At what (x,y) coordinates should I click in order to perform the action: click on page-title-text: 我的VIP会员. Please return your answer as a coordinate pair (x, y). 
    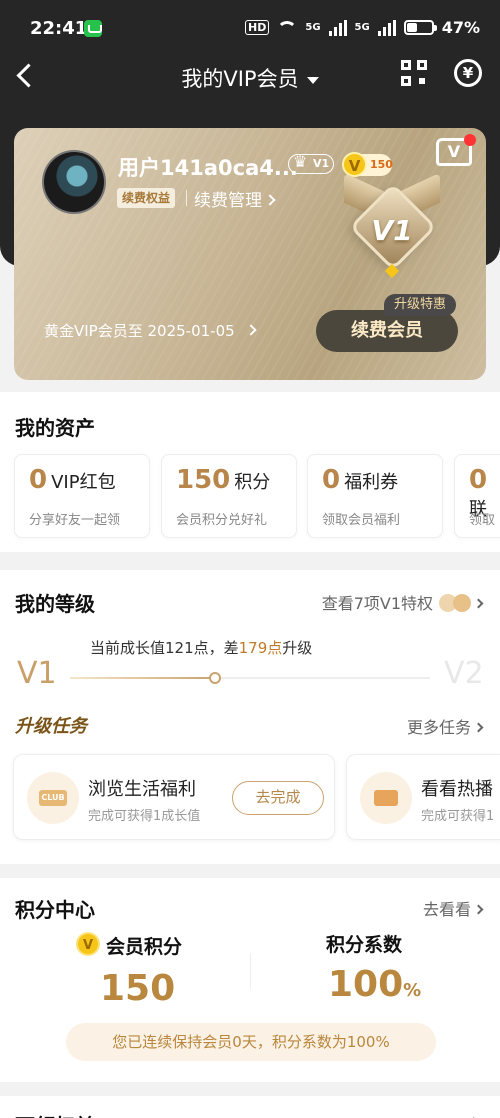
    Looking at the image, I should click on (240, 79).